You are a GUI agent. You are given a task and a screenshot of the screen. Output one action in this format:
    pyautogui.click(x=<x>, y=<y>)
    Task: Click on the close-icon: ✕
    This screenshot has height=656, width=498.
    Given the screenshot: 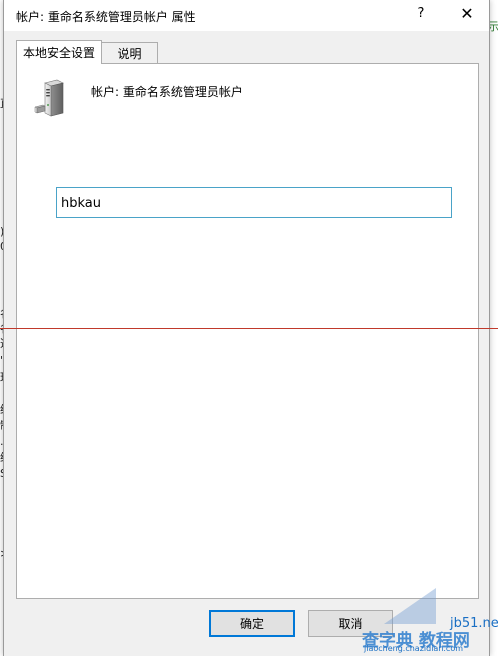 What is the action you would take?
    pyautogui.click(x=467, y=13)
    